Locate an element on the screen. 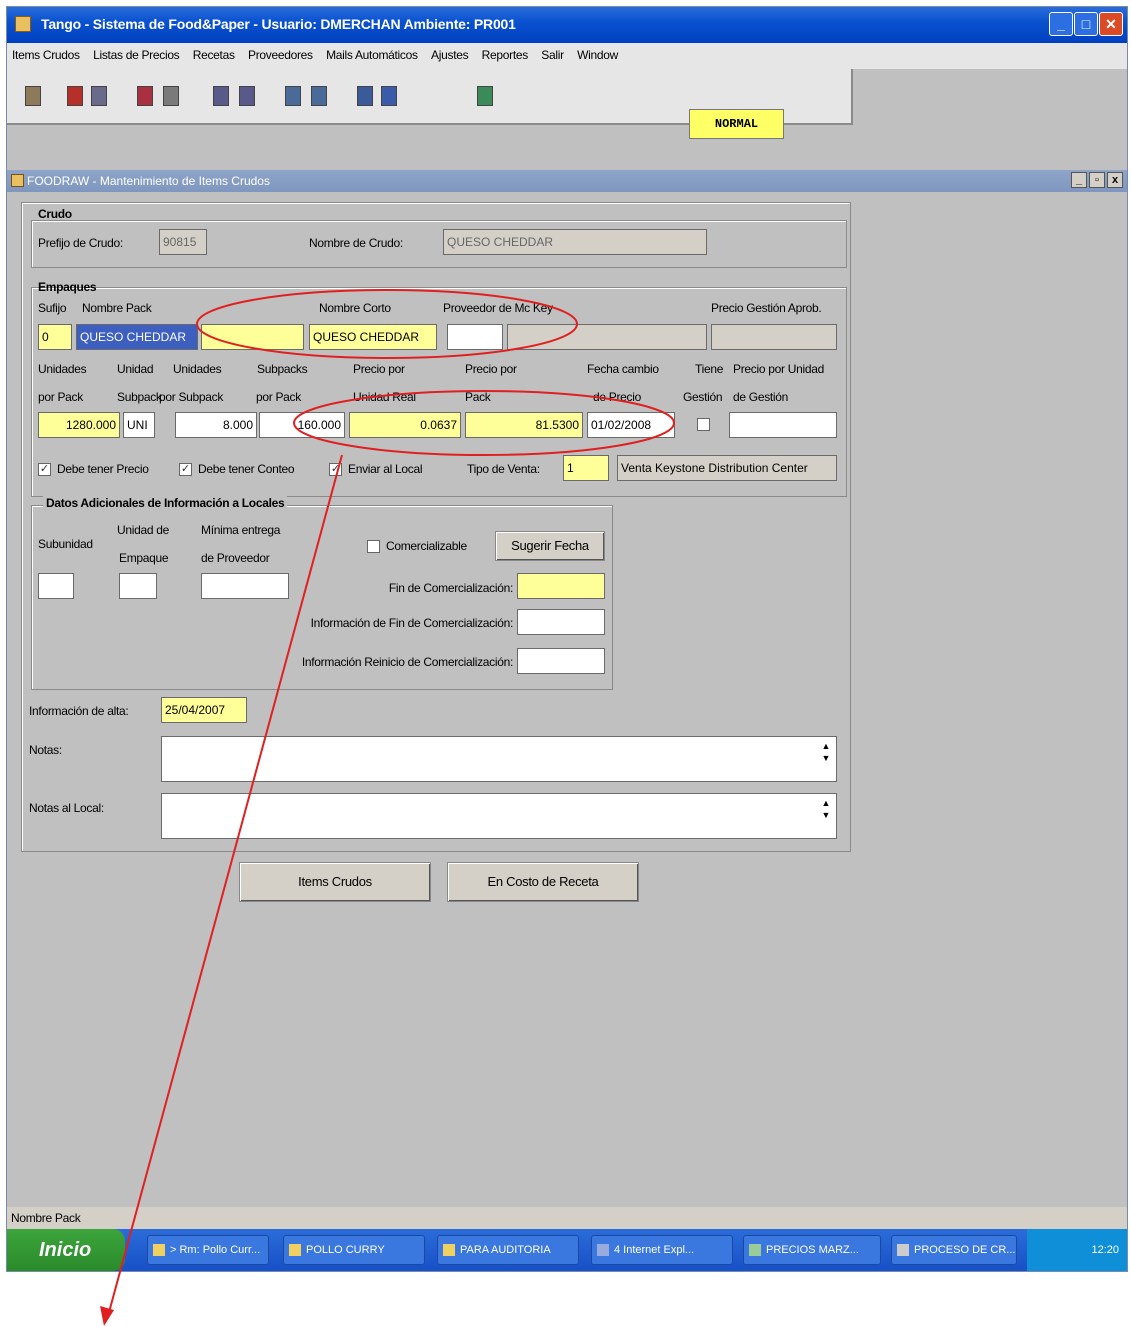 The width and height of the screenshot is (1131, 1327). annotation-ellipse-nombre is located at coordinates (387, 324).